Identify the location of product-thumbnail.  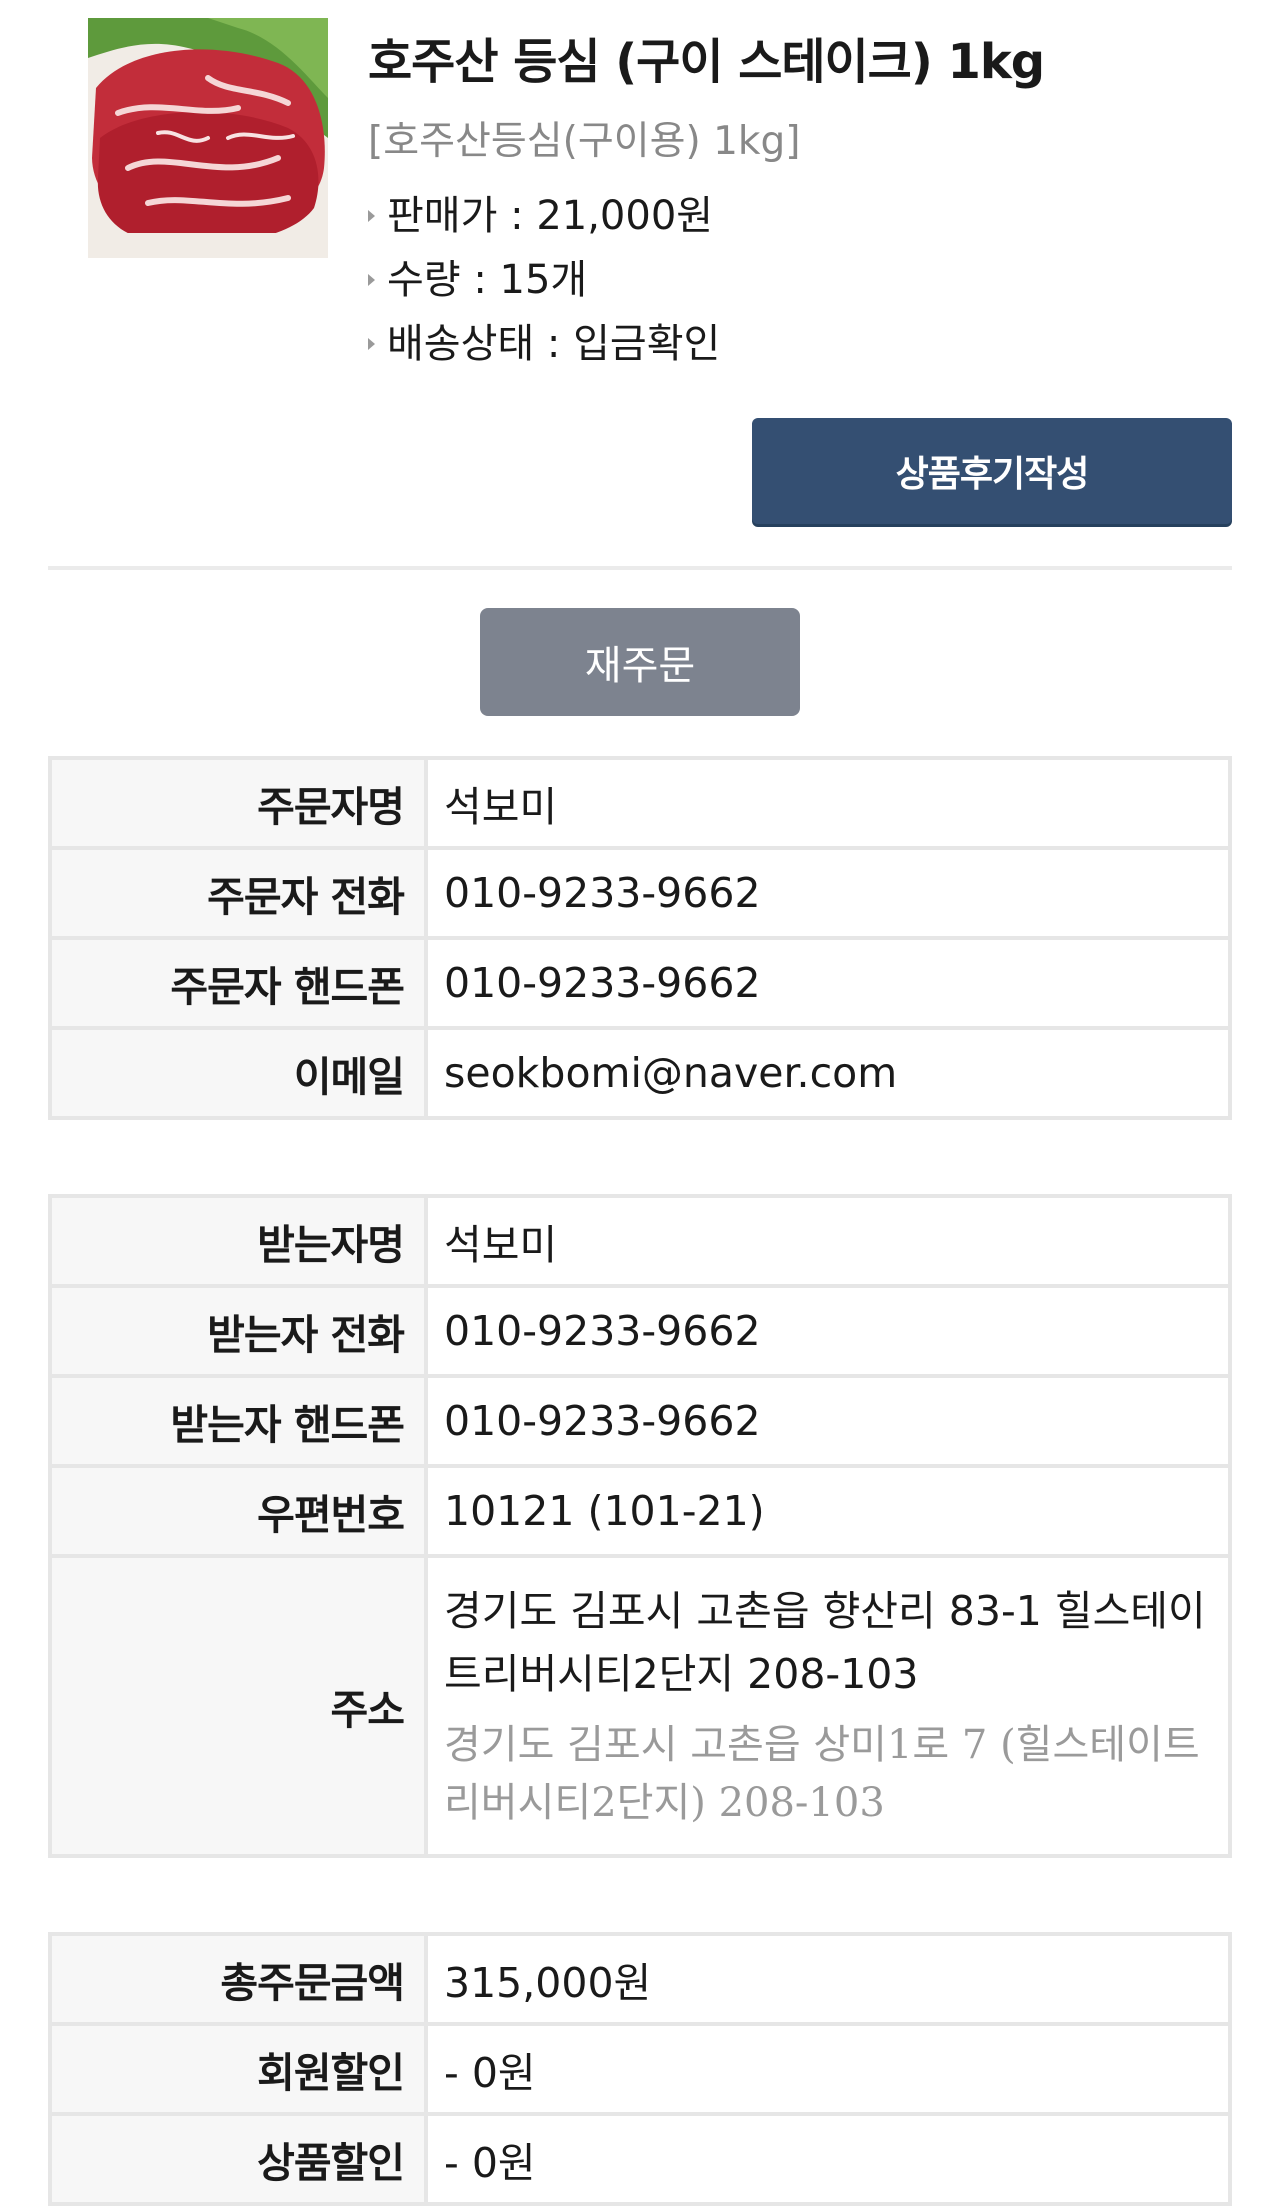
(208, 138).